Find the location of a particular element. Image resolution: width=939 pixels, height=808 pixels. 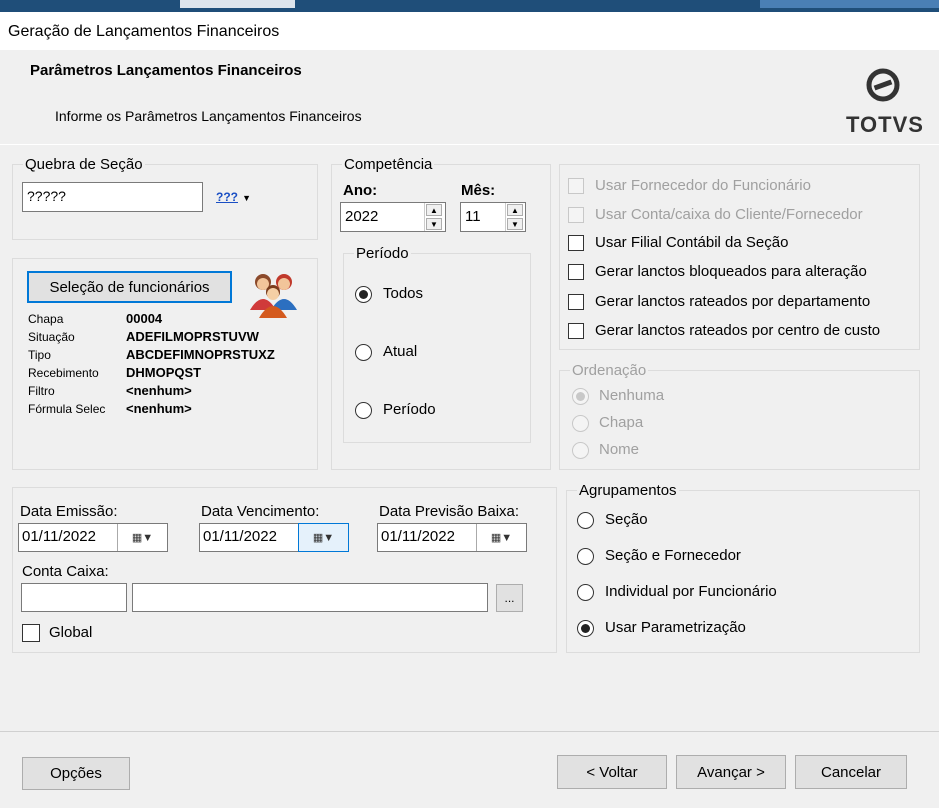

situacao-label: Situação is located at coordinates (51, 337).